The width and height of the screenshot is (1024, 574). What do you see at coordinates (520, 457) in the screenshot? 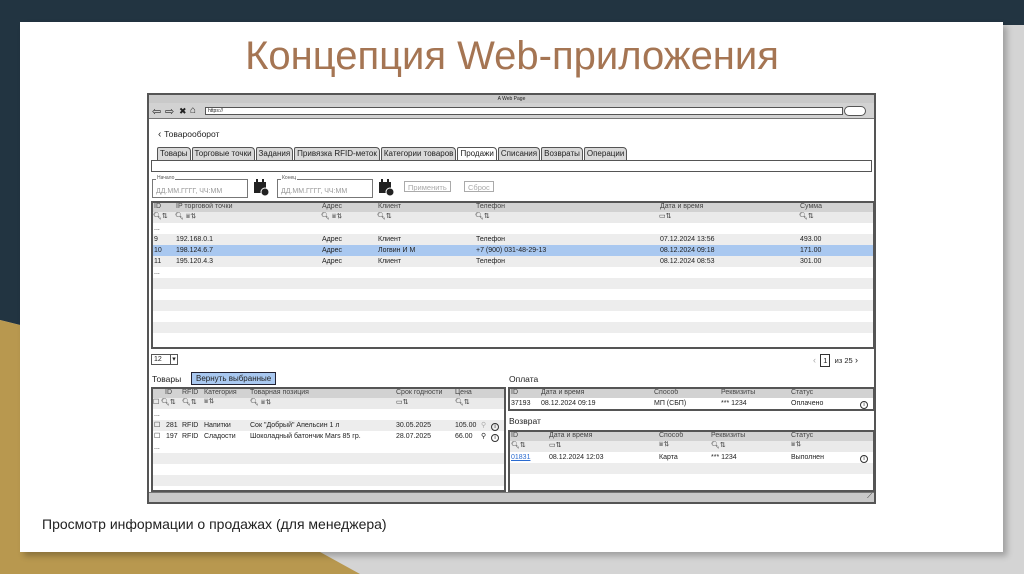
I see `refund-id-link: 01831` at bounding box center [520, 457].